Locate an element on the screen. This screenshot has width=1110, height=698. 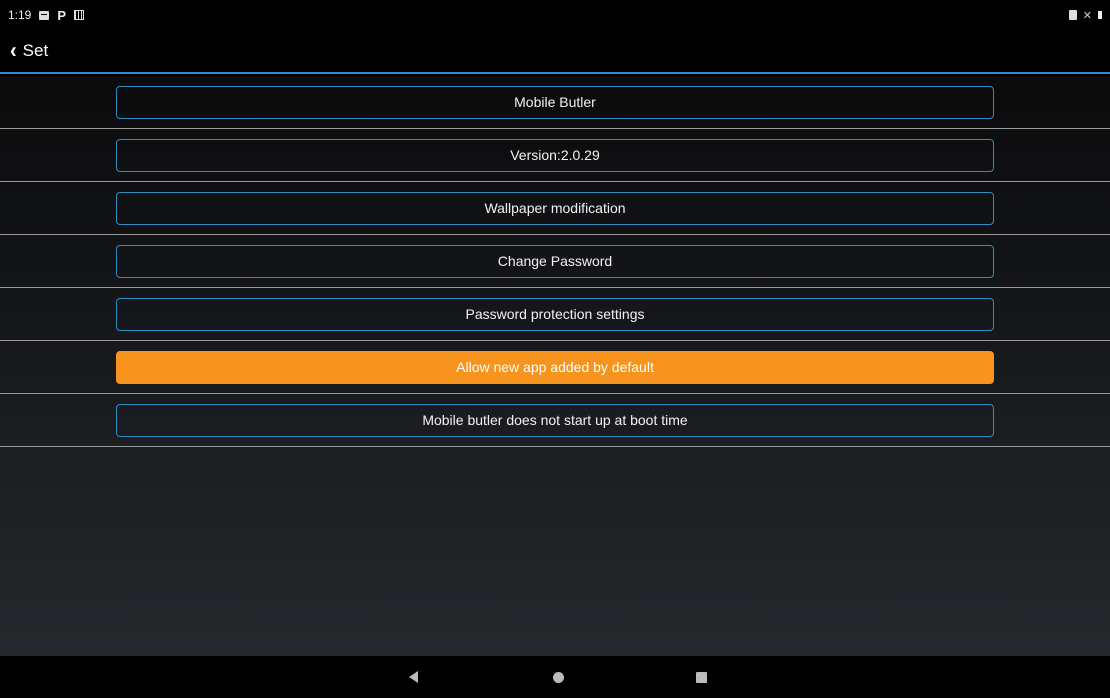
settings-row: Wallpaper modification is located at coordinates (555, 208).